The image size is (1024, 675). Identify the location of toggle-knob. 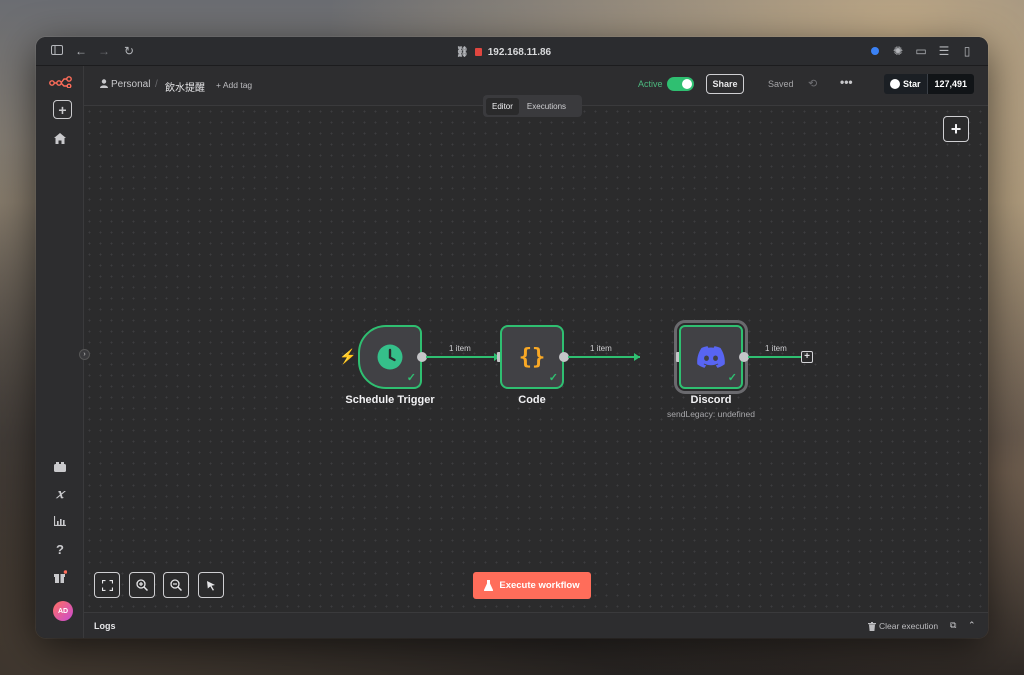
(687, 84).